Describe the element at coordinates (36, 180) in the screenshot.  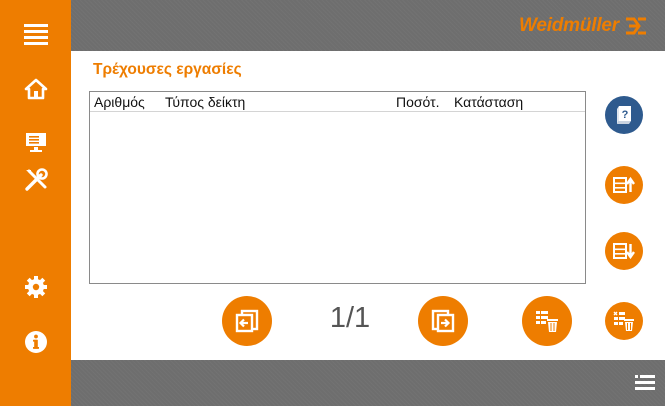
I see `tools-icon` at that location.